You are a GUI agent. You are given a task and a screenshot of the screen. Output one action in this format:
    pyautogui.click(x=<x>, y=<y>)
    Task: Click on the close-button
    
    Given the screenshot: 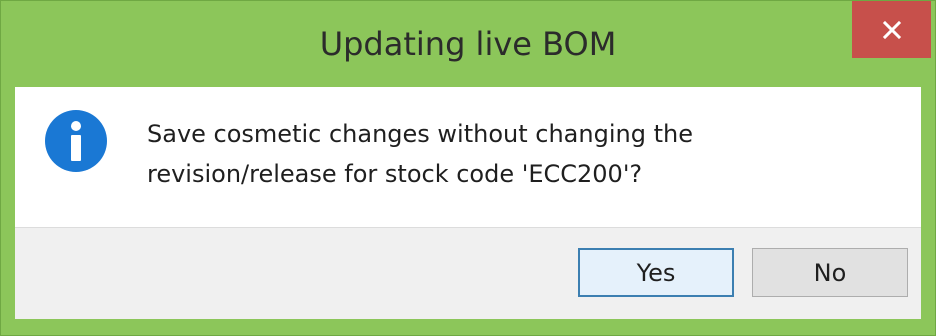 What is the action you would take?
    pyautogui.click(x=891, y=29)
    